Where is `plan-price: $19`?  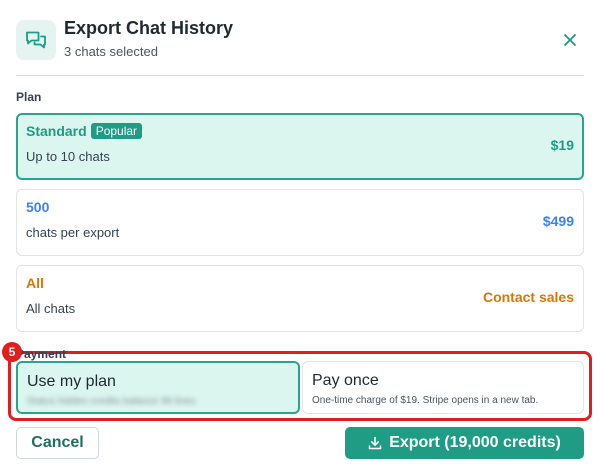 plan-price: $19 is located at coordinates (562, 145).